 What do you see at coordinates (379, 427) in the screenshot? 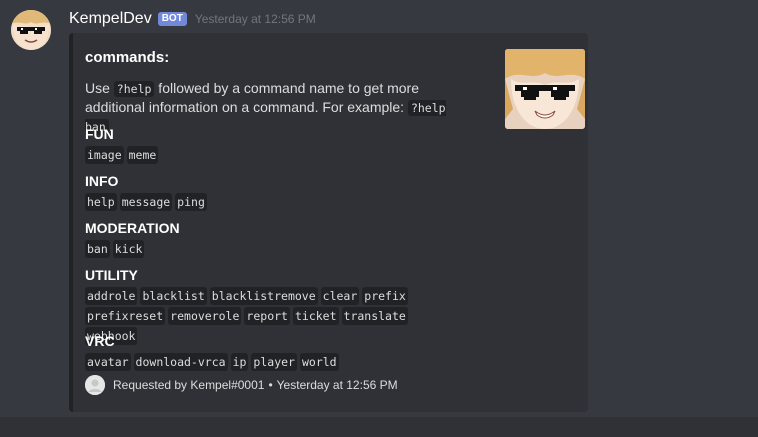
I see `bottom-strip` at bounding box center [379, 427].